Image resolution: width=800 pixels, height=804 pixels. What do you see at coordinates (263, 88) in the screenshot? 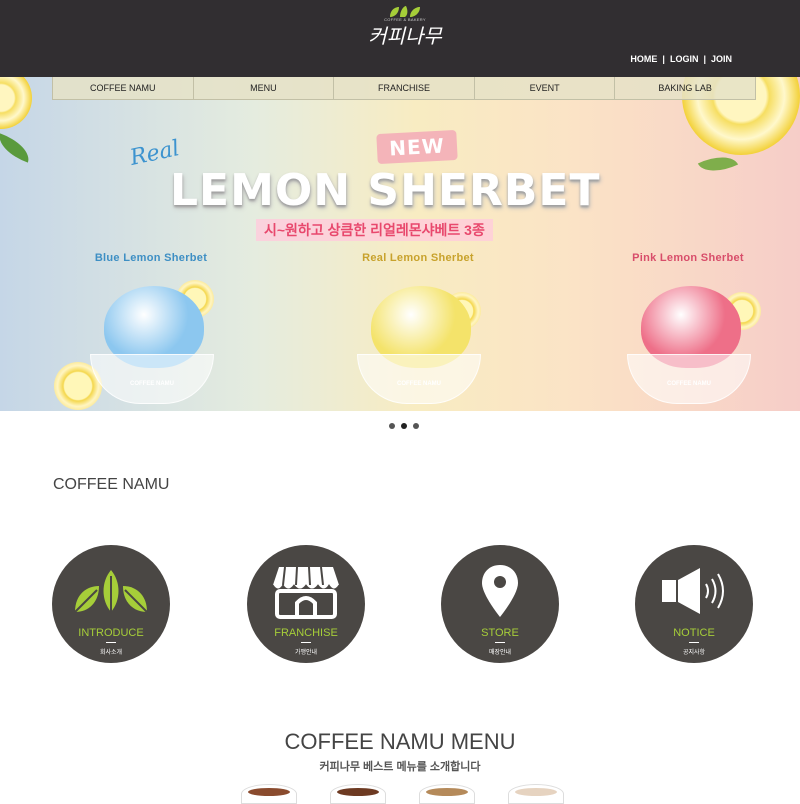
I see `nav-item-menu: MENU` at bounding box center [263, 88].